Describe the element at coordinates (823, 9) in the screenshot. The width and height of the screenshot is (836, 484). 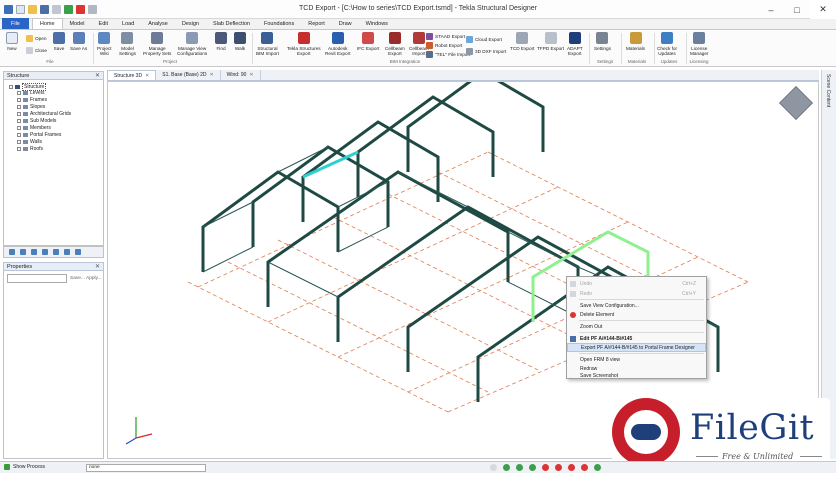
I see `close-button: ✕` at that location.